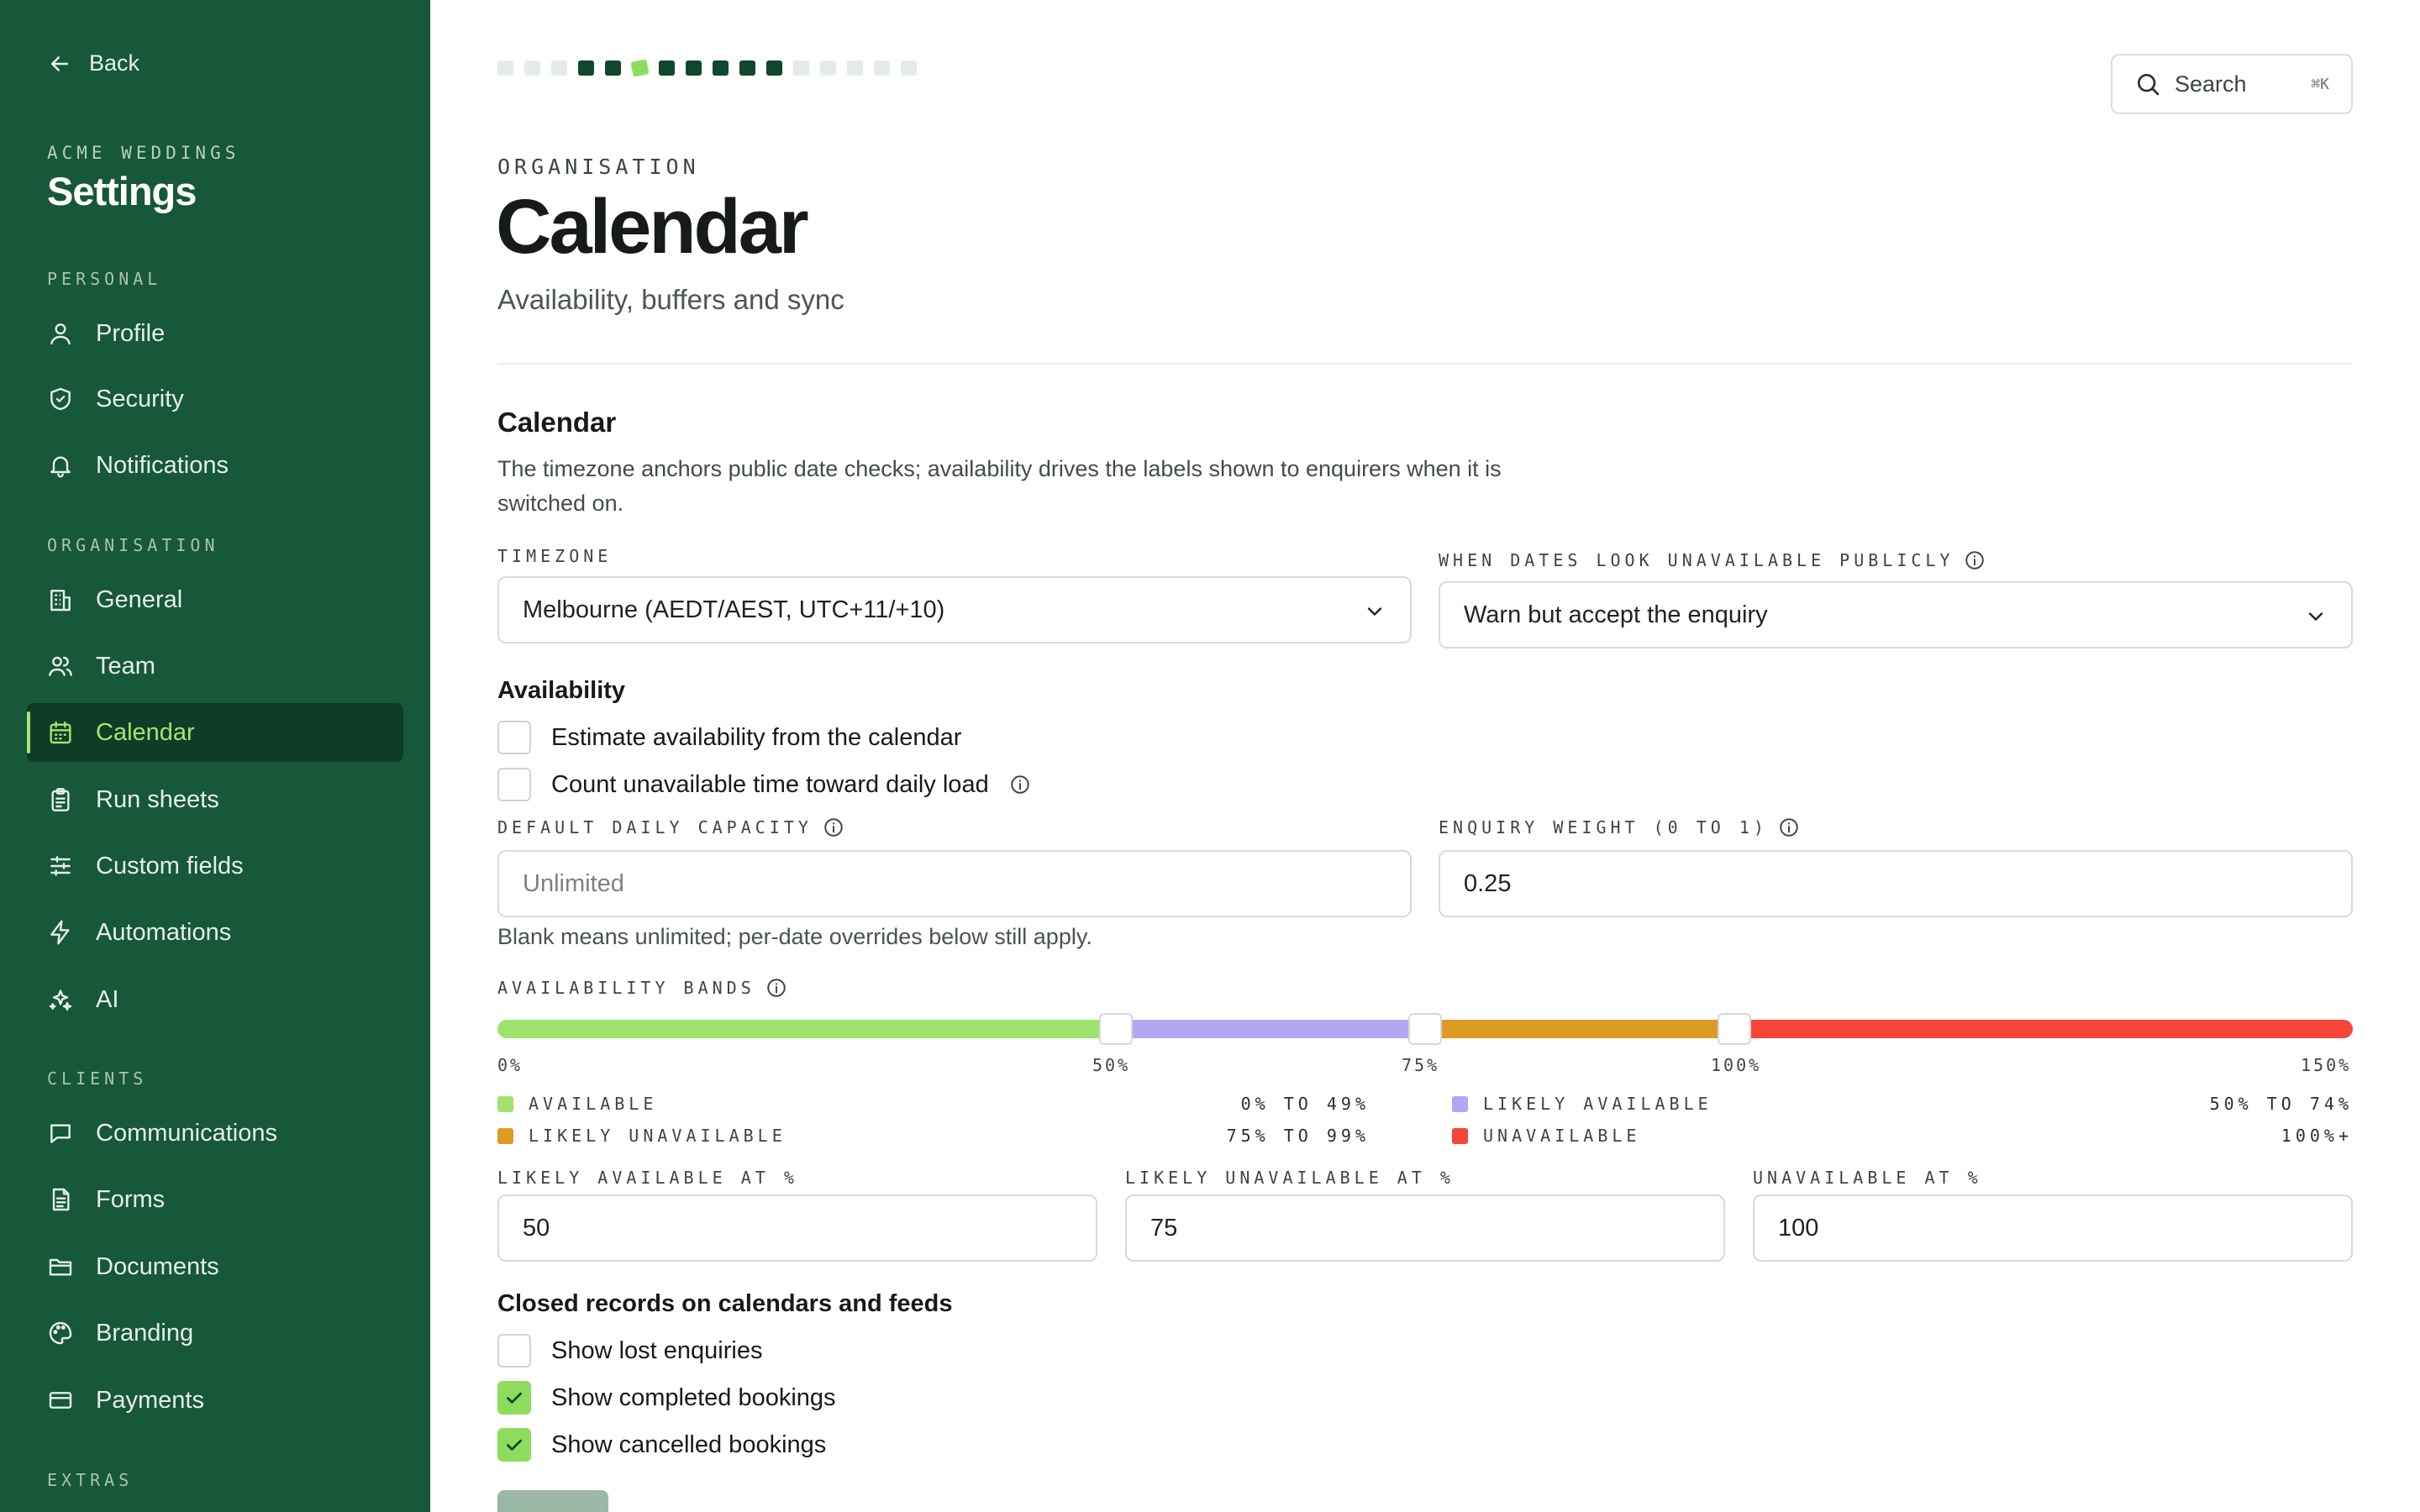 This screenshot has width=2420, height=1512. I want to click on capacity-label-text: DEFAULT DAILY CAPACITY, so click(655, 827).